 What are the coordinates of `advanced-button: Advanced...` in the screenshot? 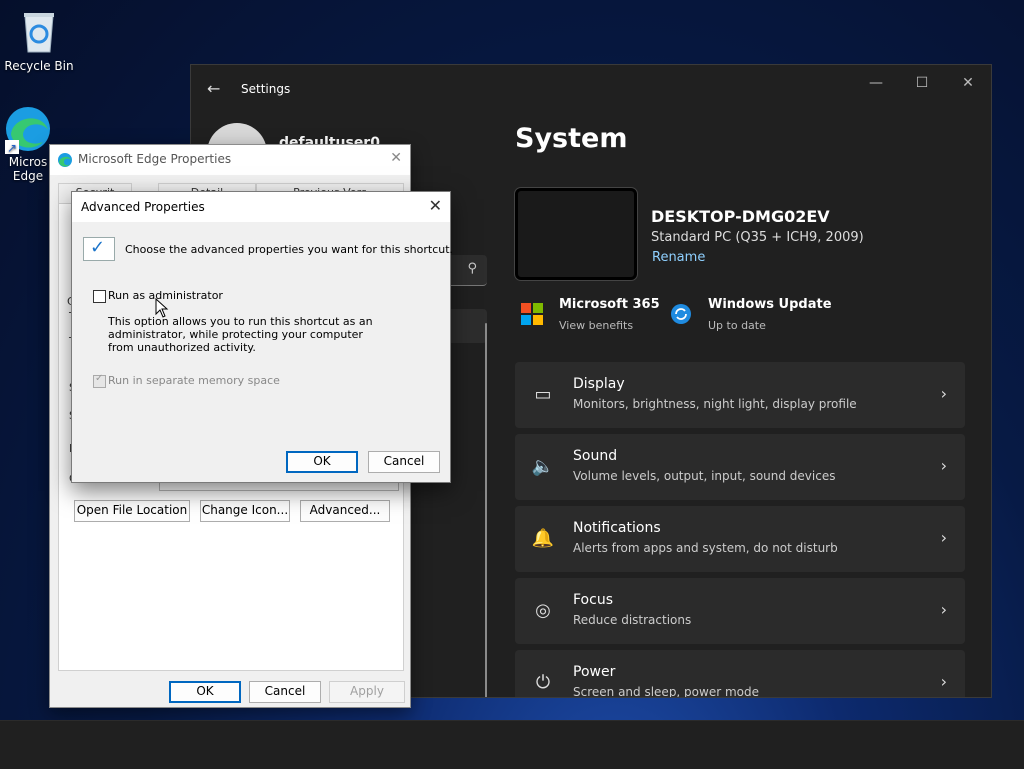 It's located at (345, 511).